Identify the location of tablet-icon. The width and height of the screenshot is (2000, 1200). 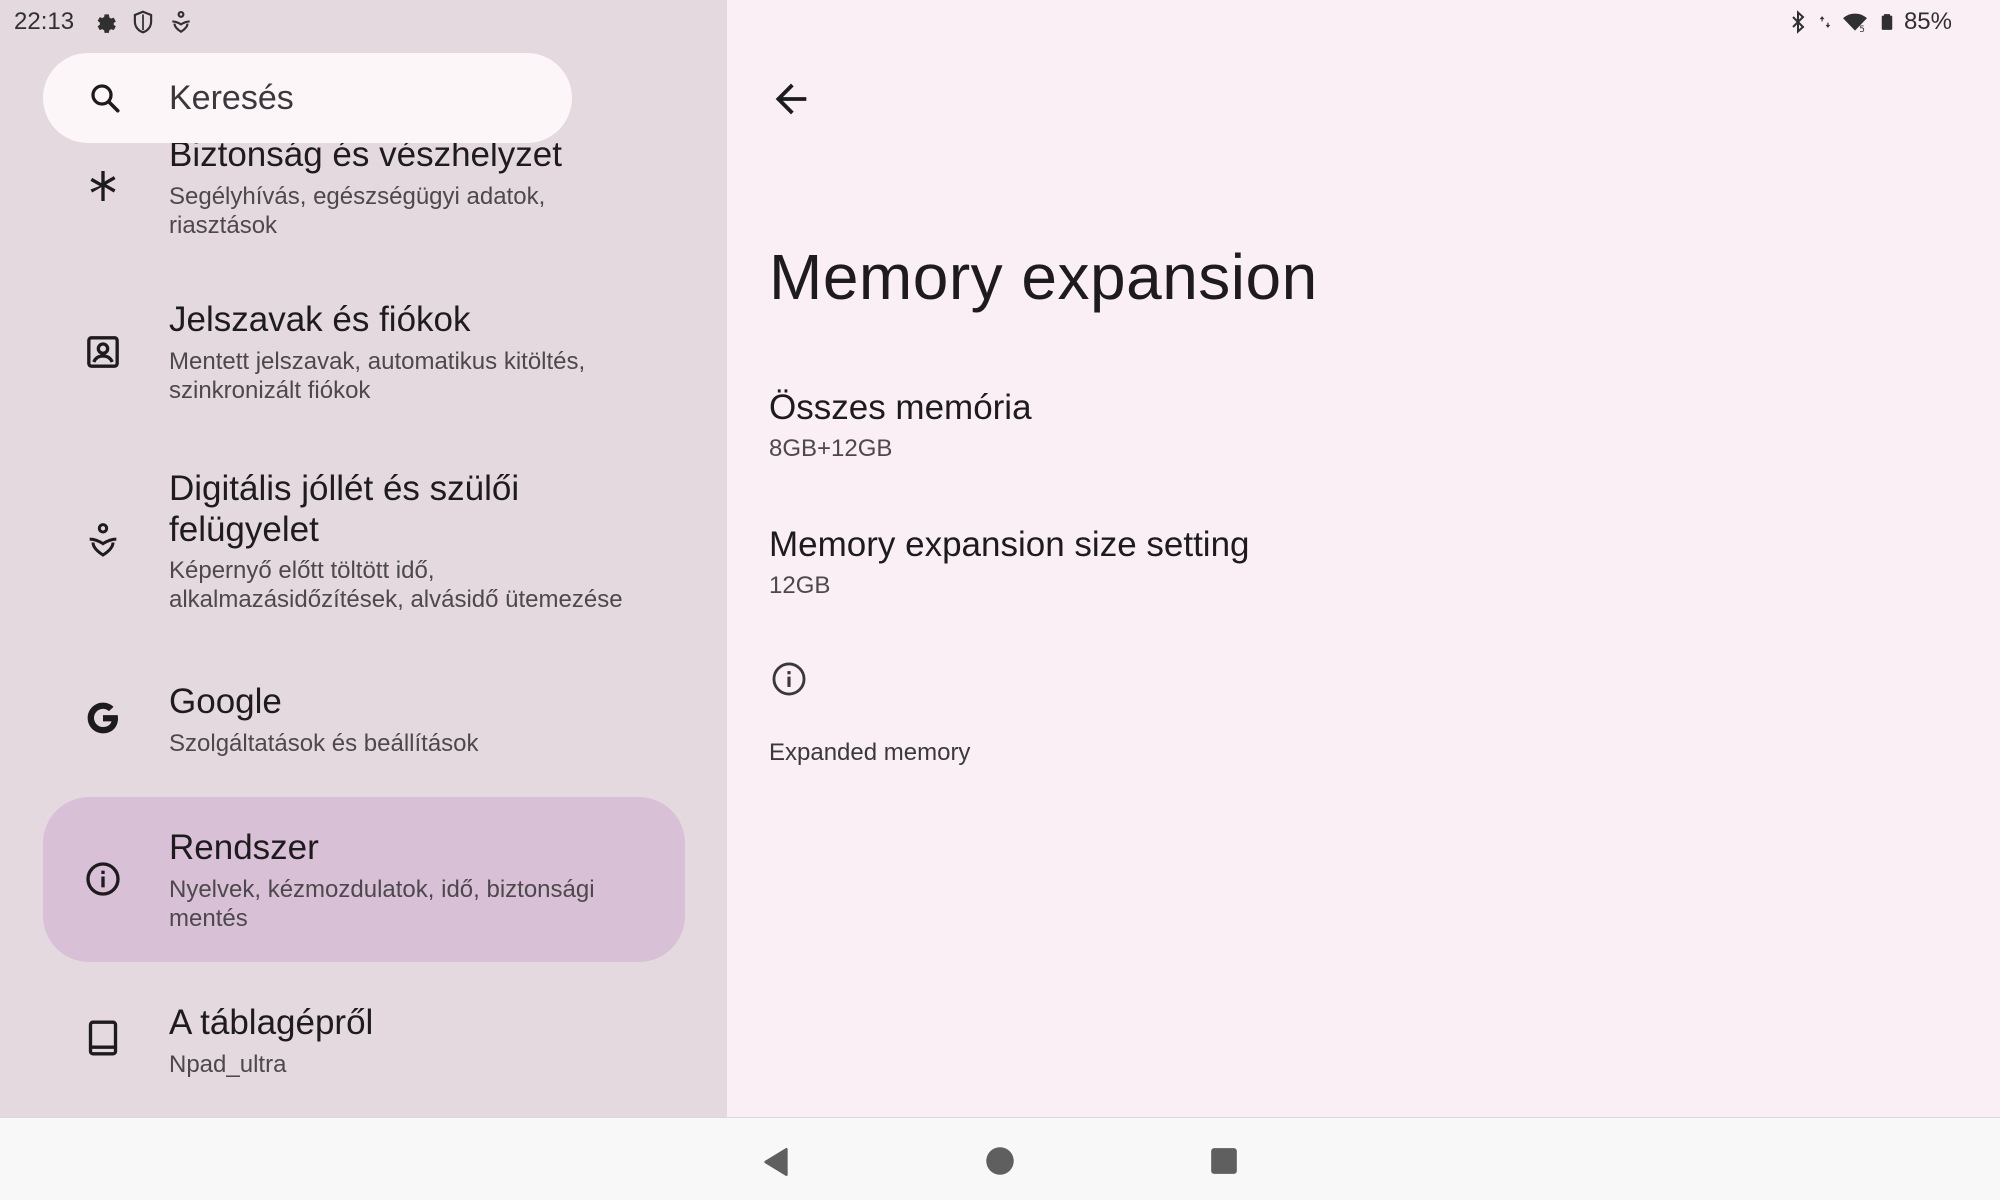
(103, 1038).